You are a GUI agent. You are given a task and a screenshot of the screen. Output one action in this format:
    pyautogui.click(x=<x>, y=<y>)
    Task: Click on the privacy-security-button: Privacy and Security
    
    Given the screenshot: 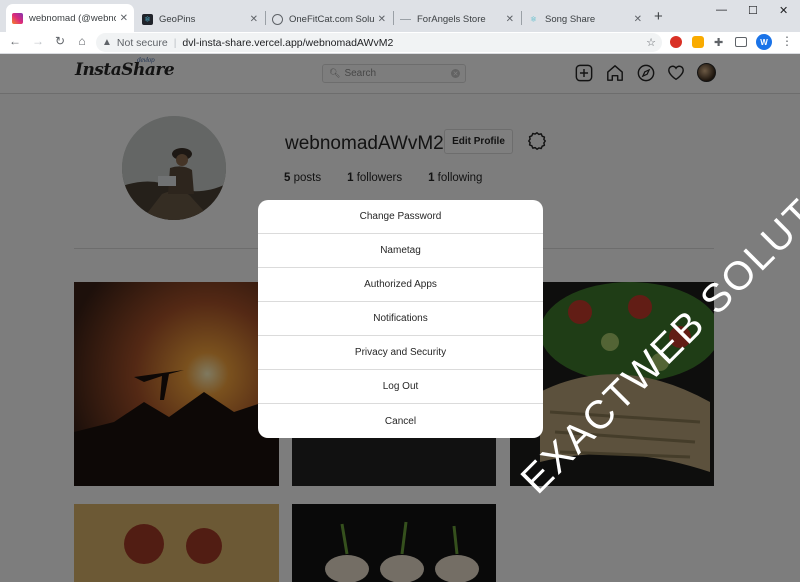 What is the action you would take?
    pyautogui.click(x=400, y=353)
    